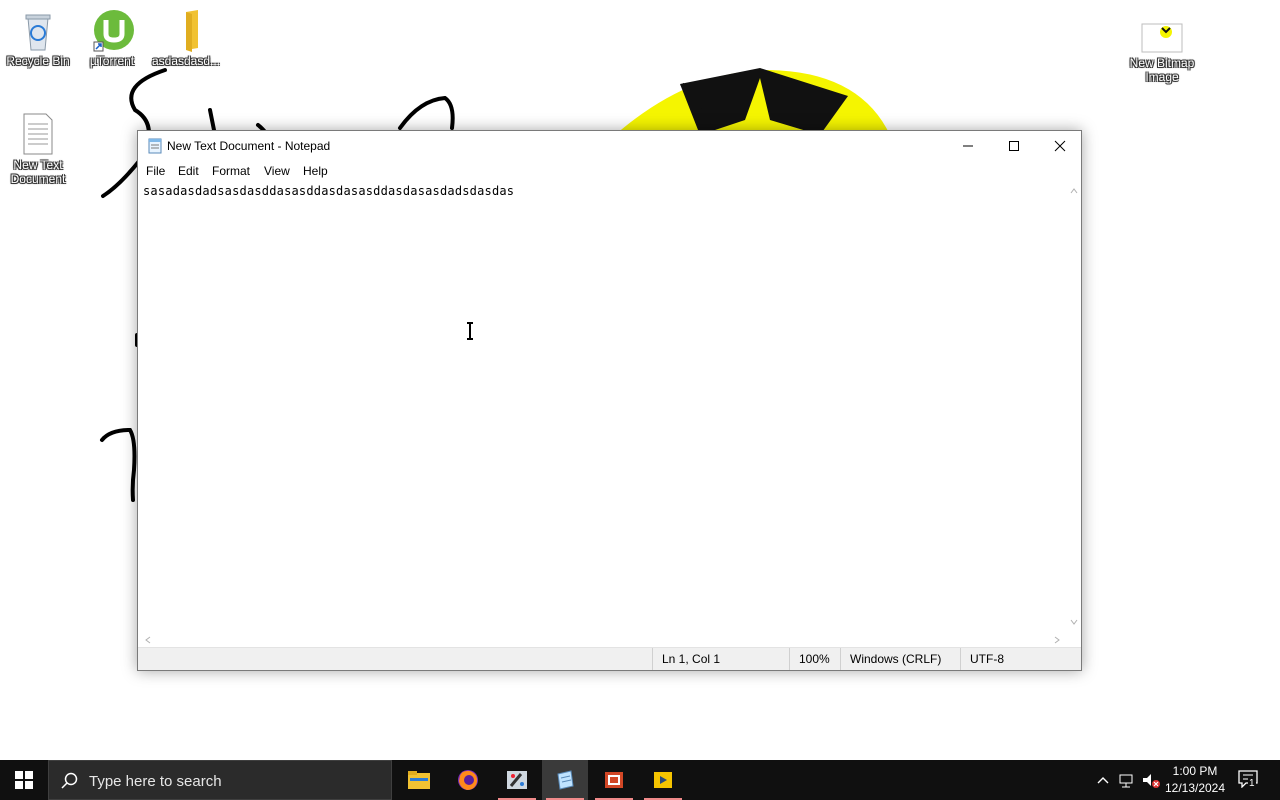  I want to click on desktop-icon-new-bitmap-image: New Bitmap Image, so click(1162, 47).